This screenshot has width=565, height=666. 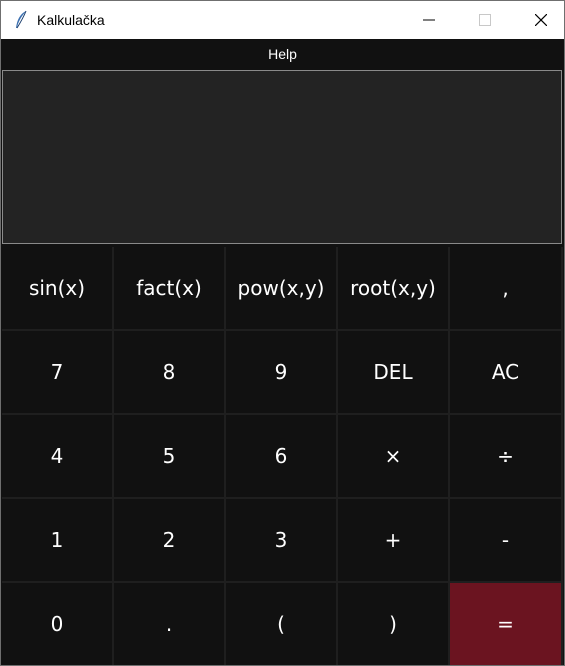 I want to click on key-8: 8, so click(x=169, y=372).